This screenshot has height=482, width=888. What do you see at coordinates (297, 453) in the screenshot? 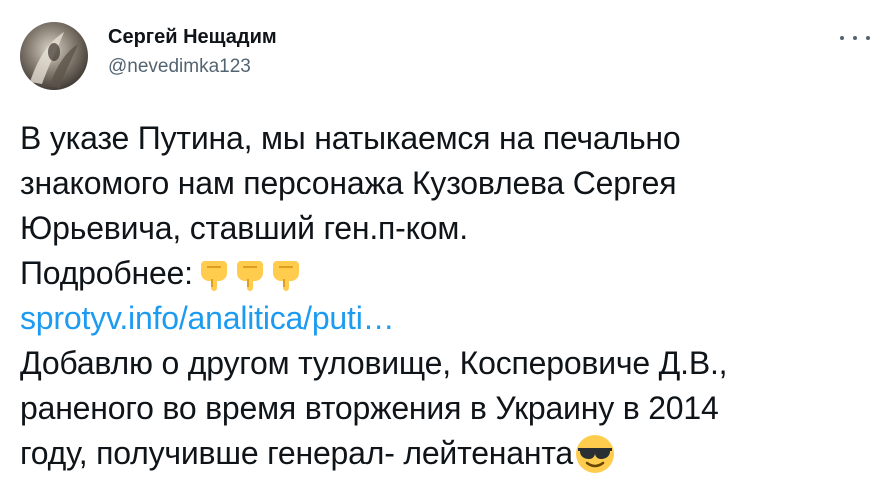
I see `tweet-line: году, получивше генерал- лейтенанта` at bounding box center [297, 453].